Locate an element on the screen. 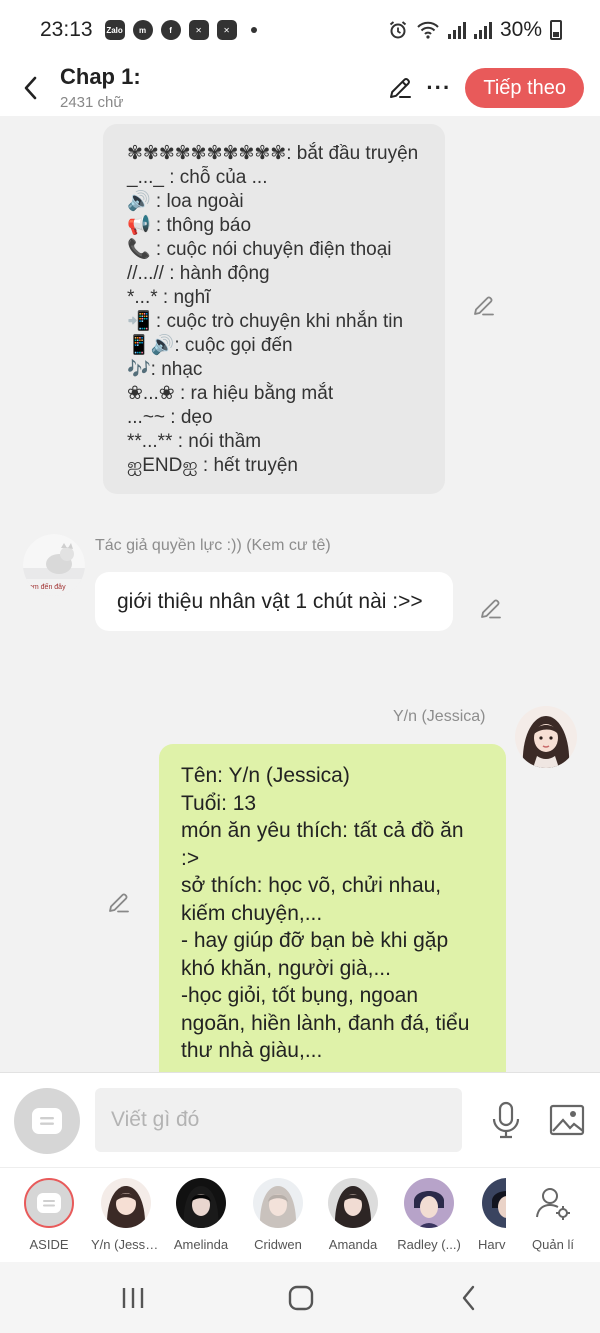  edit-chapter-button is located at coordinates (400, 88).